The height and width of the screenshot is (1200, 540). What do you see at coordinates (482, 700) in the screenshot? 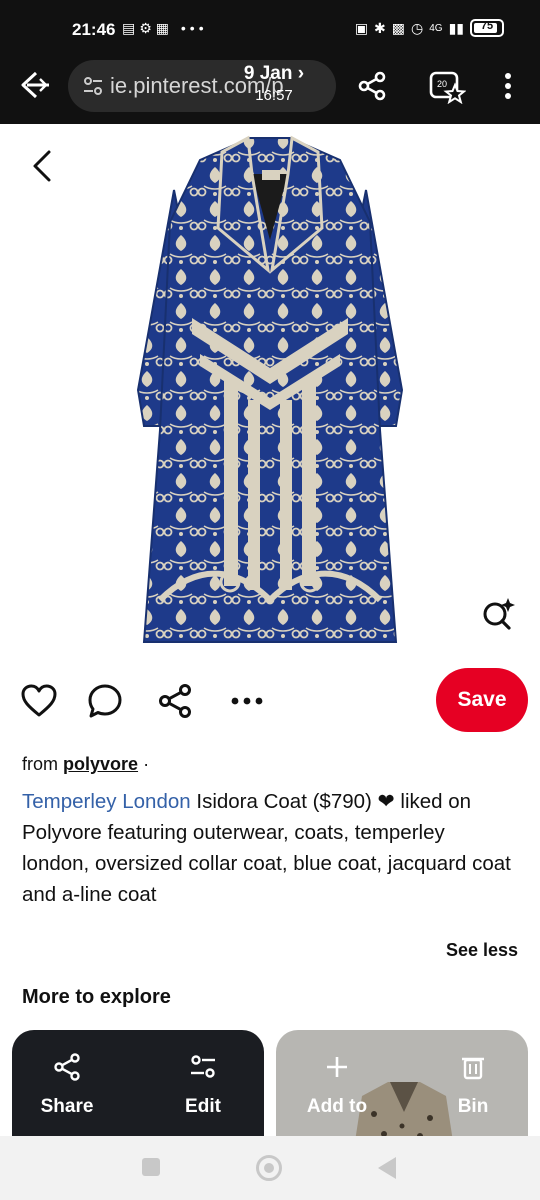
I see `save-button: Save` at bounding box center [482, 700].